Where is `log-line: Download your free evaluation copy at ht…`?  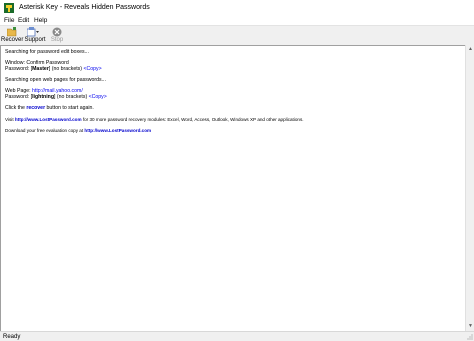
log-line: Download your free evaluation copy at ht… is located at coordinates (154, 131).